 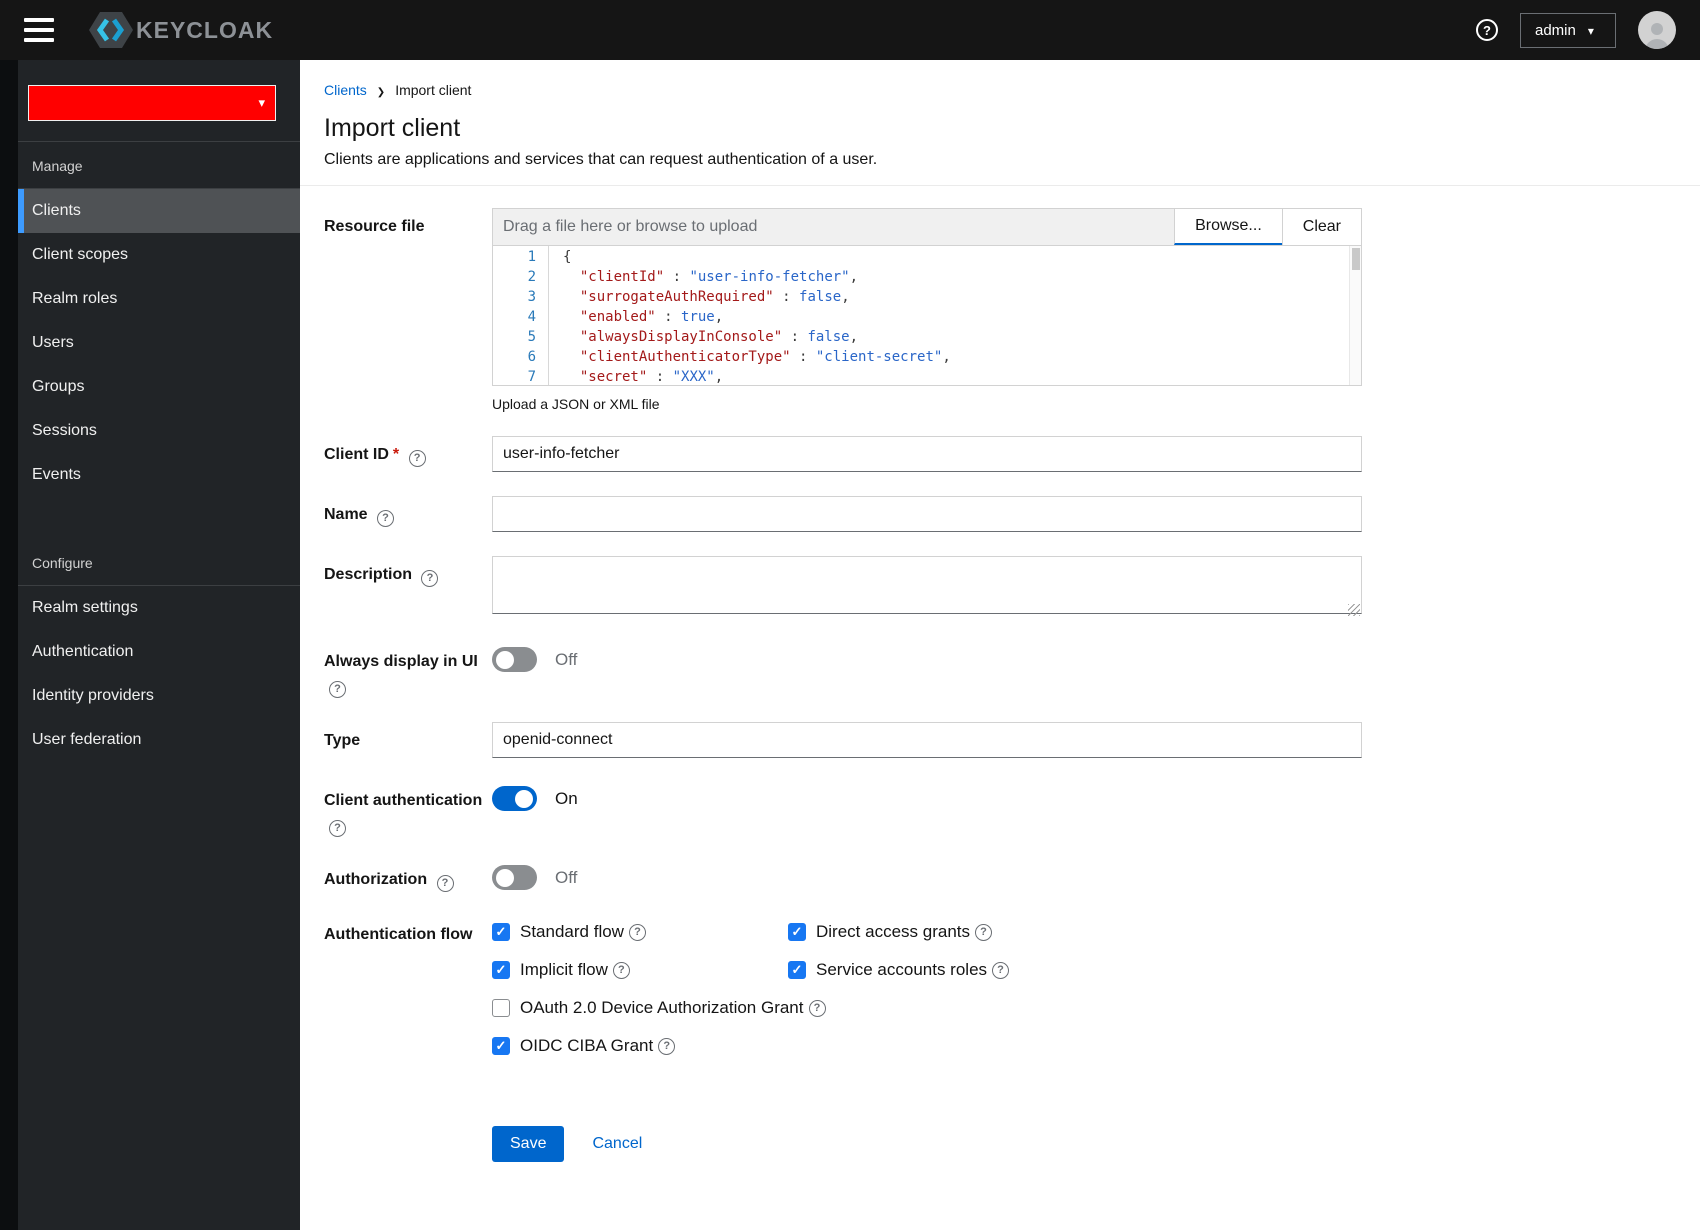 I want to click on checkbox-standard-flow: Standard flow, so click(x=640, y=932).